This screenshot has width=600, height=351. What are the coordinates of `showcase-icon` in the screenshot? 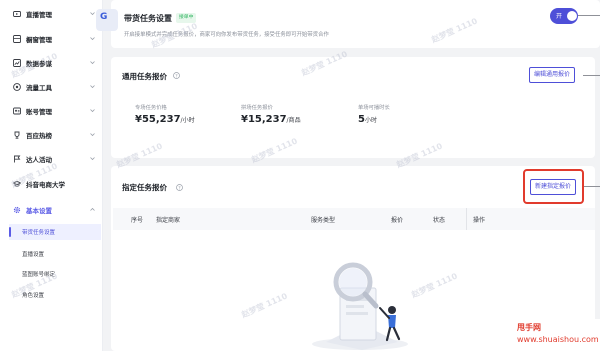 It's located at (17, 39).